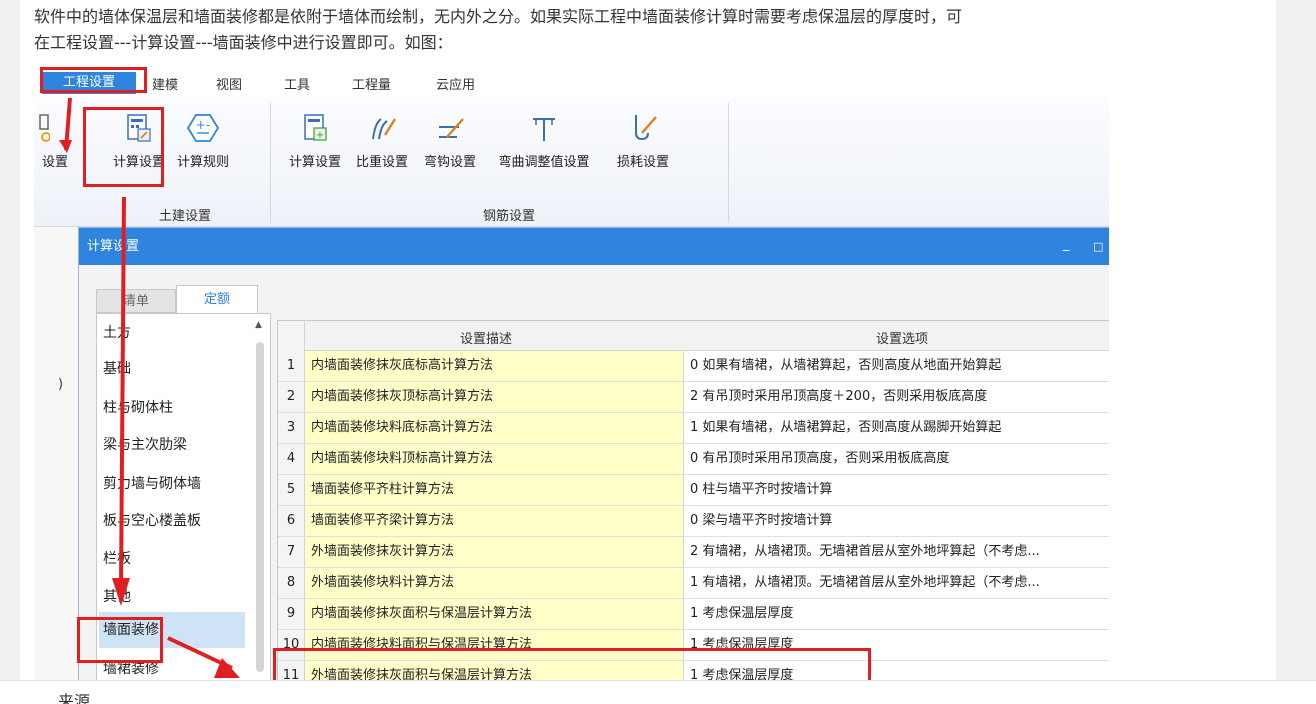 Image resolution: width=1316 pixels, height=704 pixels. I want to click on row-number: 6, so click(291, 521).